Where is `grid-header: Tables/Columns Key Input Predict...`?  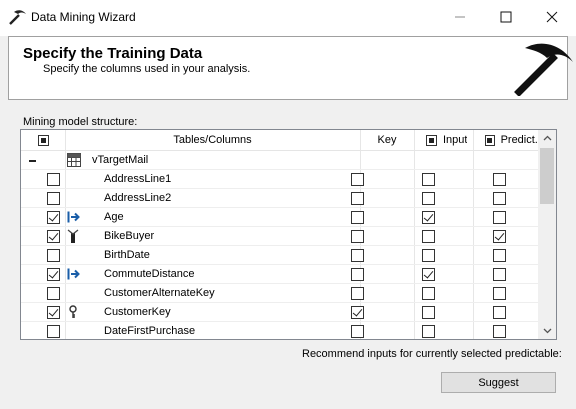
grid-header: Tables/Columns Key Input Predict... is located at coordinates (279, 140).